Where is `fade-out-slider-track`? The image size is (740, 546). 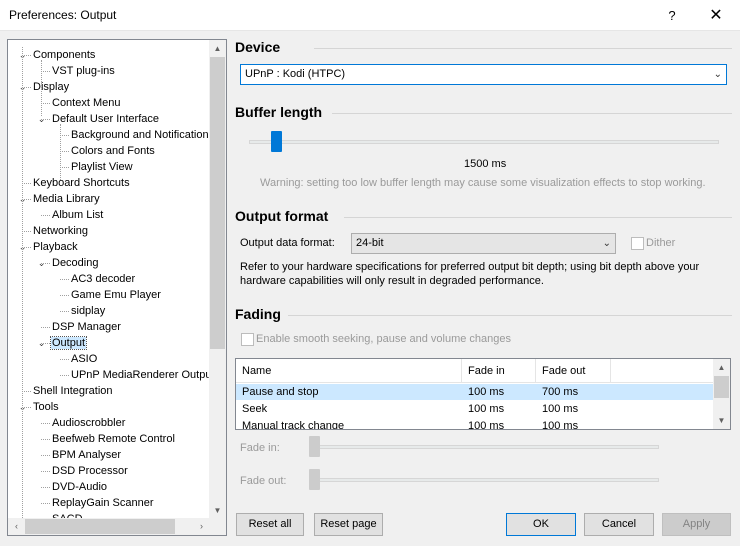
fade-out-slider-track is located at coordinates (486, 480).